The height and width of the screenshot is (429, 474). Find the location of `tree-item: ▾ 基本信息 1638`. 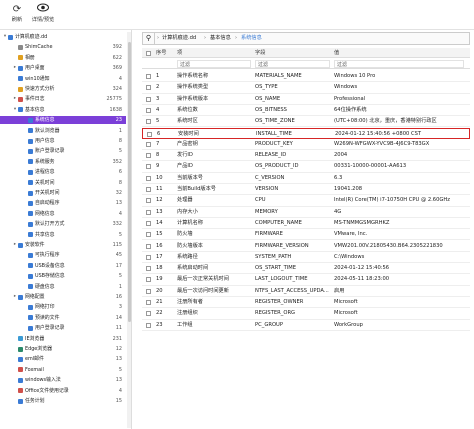

tree-item: ▾ 基本信息 1638 is located at coordinates (63, 110).